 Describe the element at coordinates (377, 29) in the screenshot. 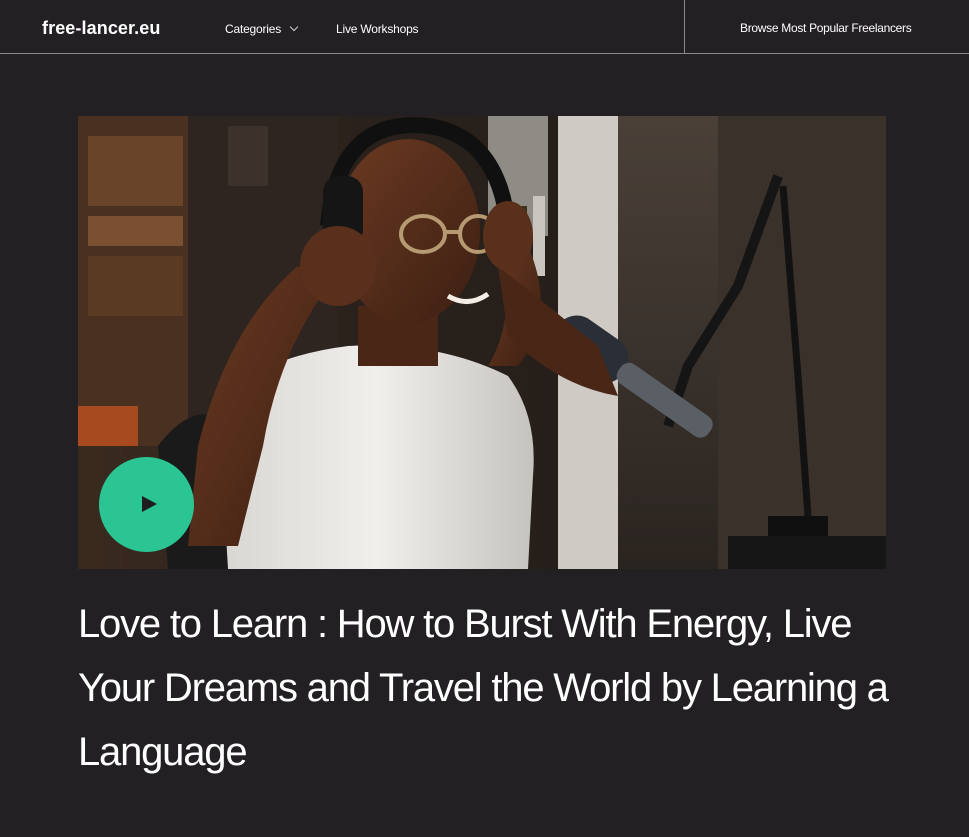

I see `nav-live-workshops-link: Live Workshops` at that location.